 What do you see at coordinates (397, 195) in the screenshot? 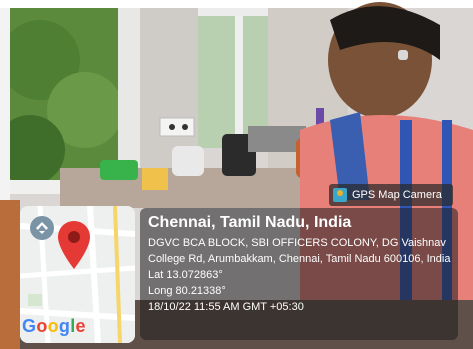
I see `badge-label: GPS Map Camera` at bounding box center [397, 195].